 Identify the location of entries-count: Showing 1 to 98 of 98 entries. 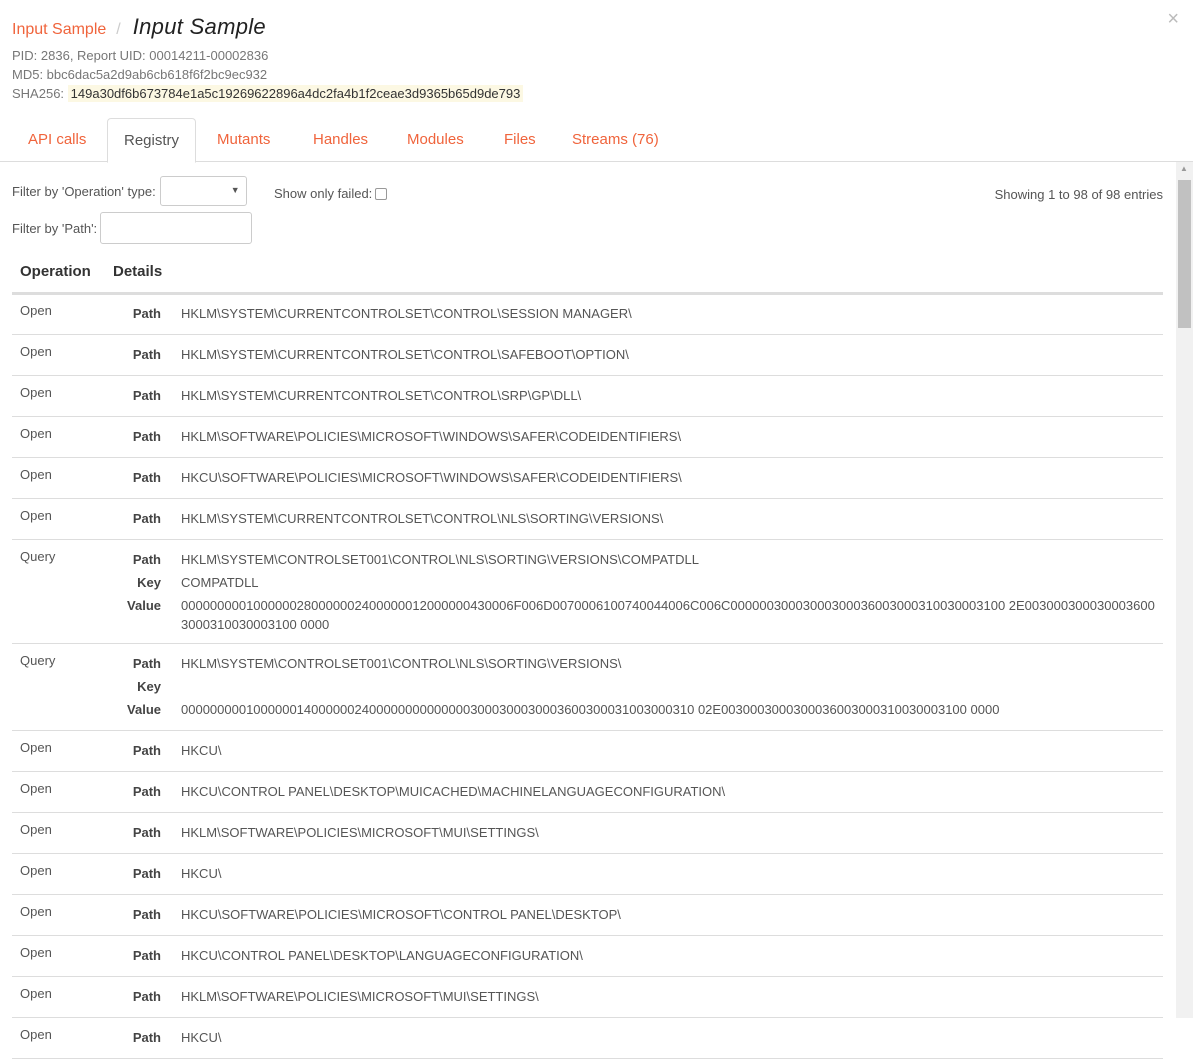
(1078, 194).